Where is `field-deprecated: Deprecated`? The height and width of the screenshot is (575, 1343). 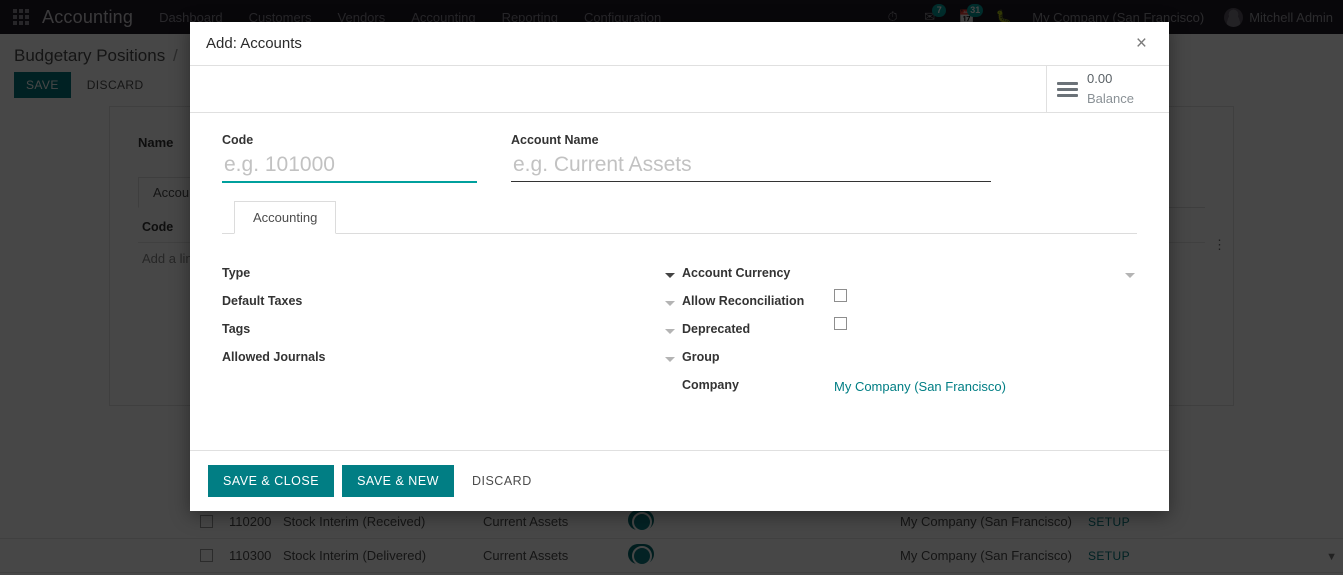 field-deprecated: Deprecated is located at coordinates (909, 326).